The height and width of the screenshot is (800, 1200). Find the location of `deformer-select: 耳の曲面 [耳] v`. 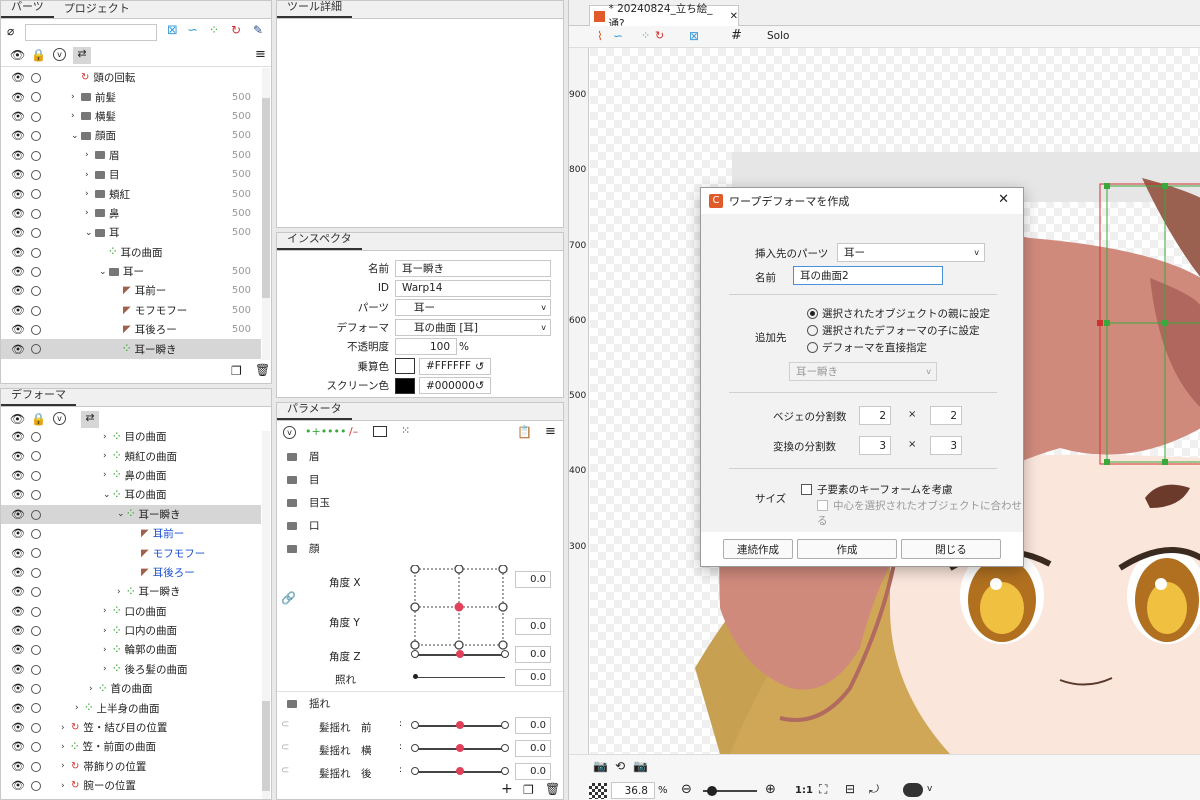

deformer-select: 耳の曲面 [耳] v is located at coordinates (473, 327).